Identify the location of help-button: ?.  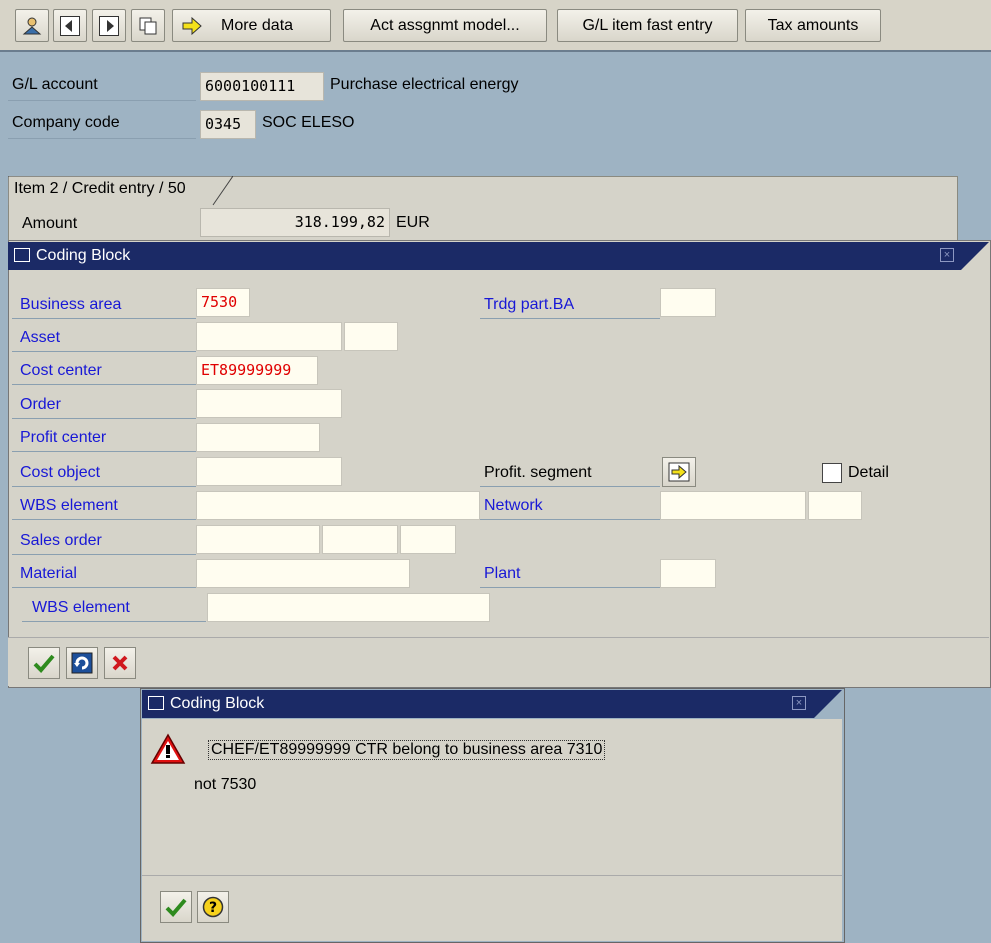
(213, 907).